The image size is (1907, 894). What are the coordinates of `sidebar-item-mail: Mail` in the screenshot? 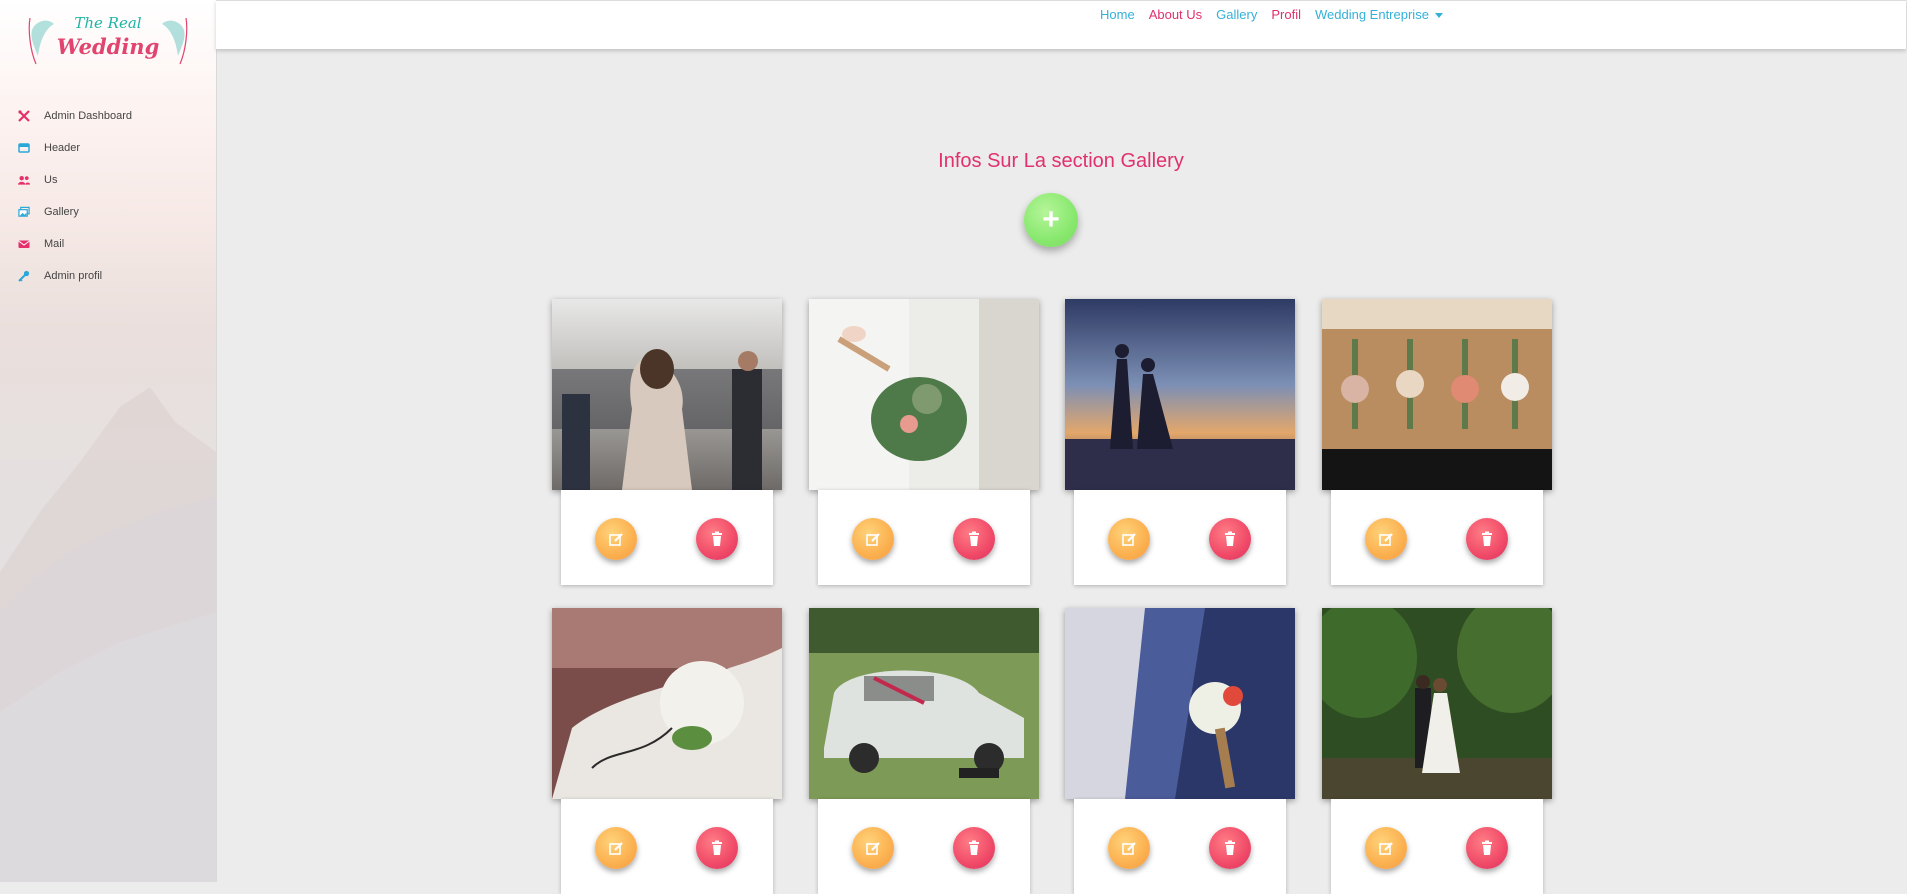 It's located at (108, 244).